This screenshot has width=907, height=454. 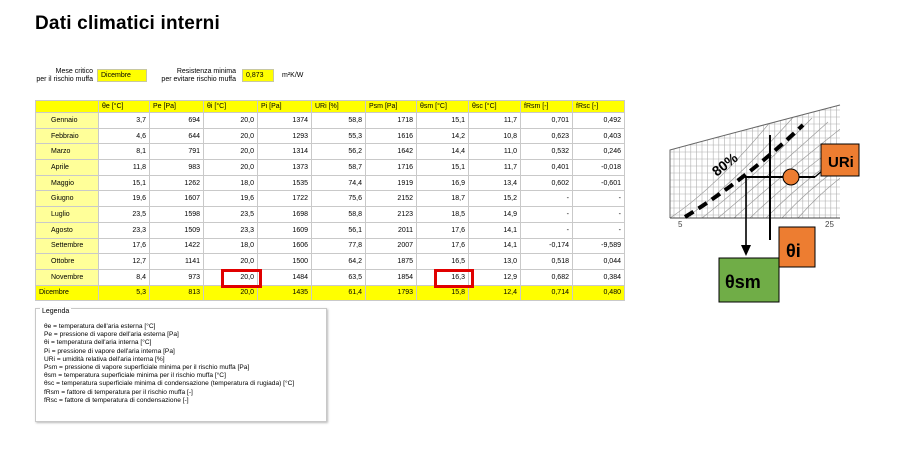 I want to click on value-cell: 1500, so click(x=284, y=261).